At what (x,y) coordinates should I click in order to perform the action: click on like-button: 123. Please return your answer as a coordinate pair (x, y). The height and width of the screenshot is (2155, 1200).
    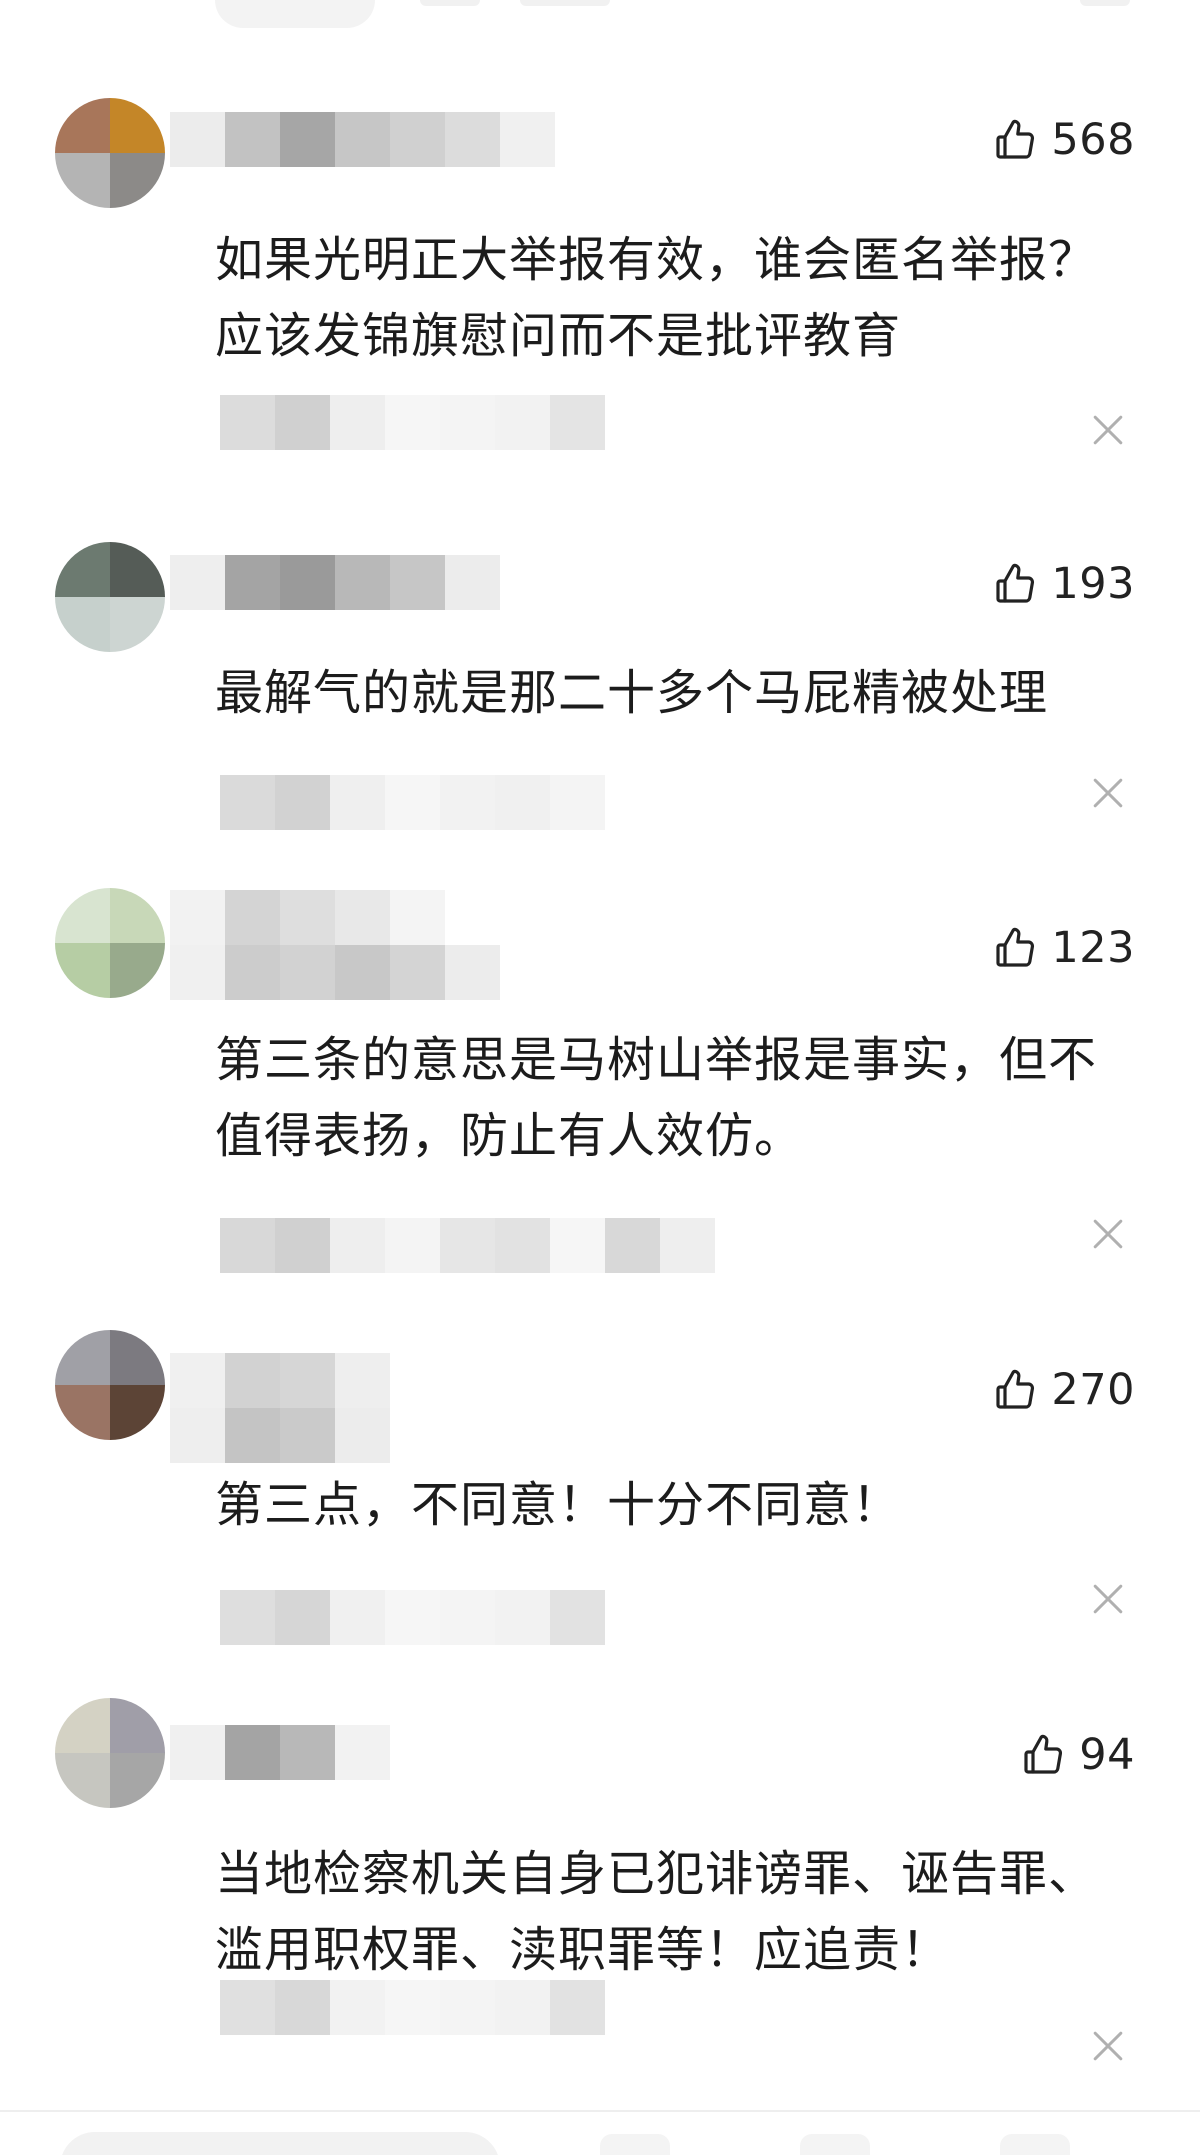
    Looking at the image, I should click on (1063, 948).